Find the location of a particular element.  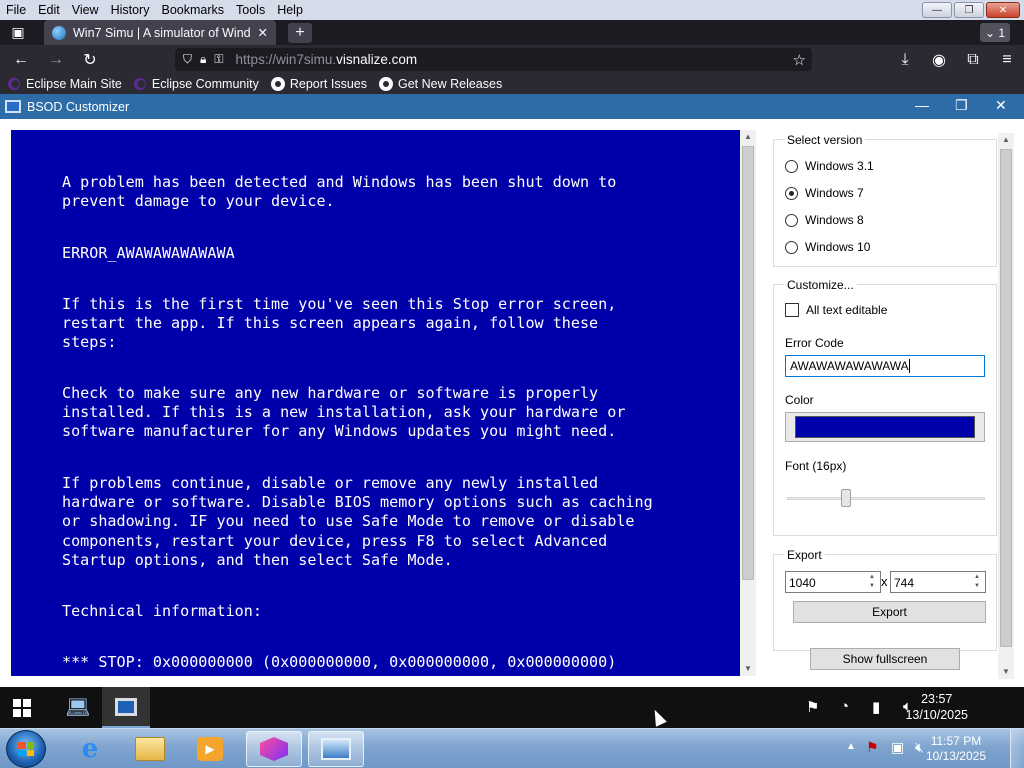

tab-list-button: ⌄ 1 is located at coordinates (995, 32).